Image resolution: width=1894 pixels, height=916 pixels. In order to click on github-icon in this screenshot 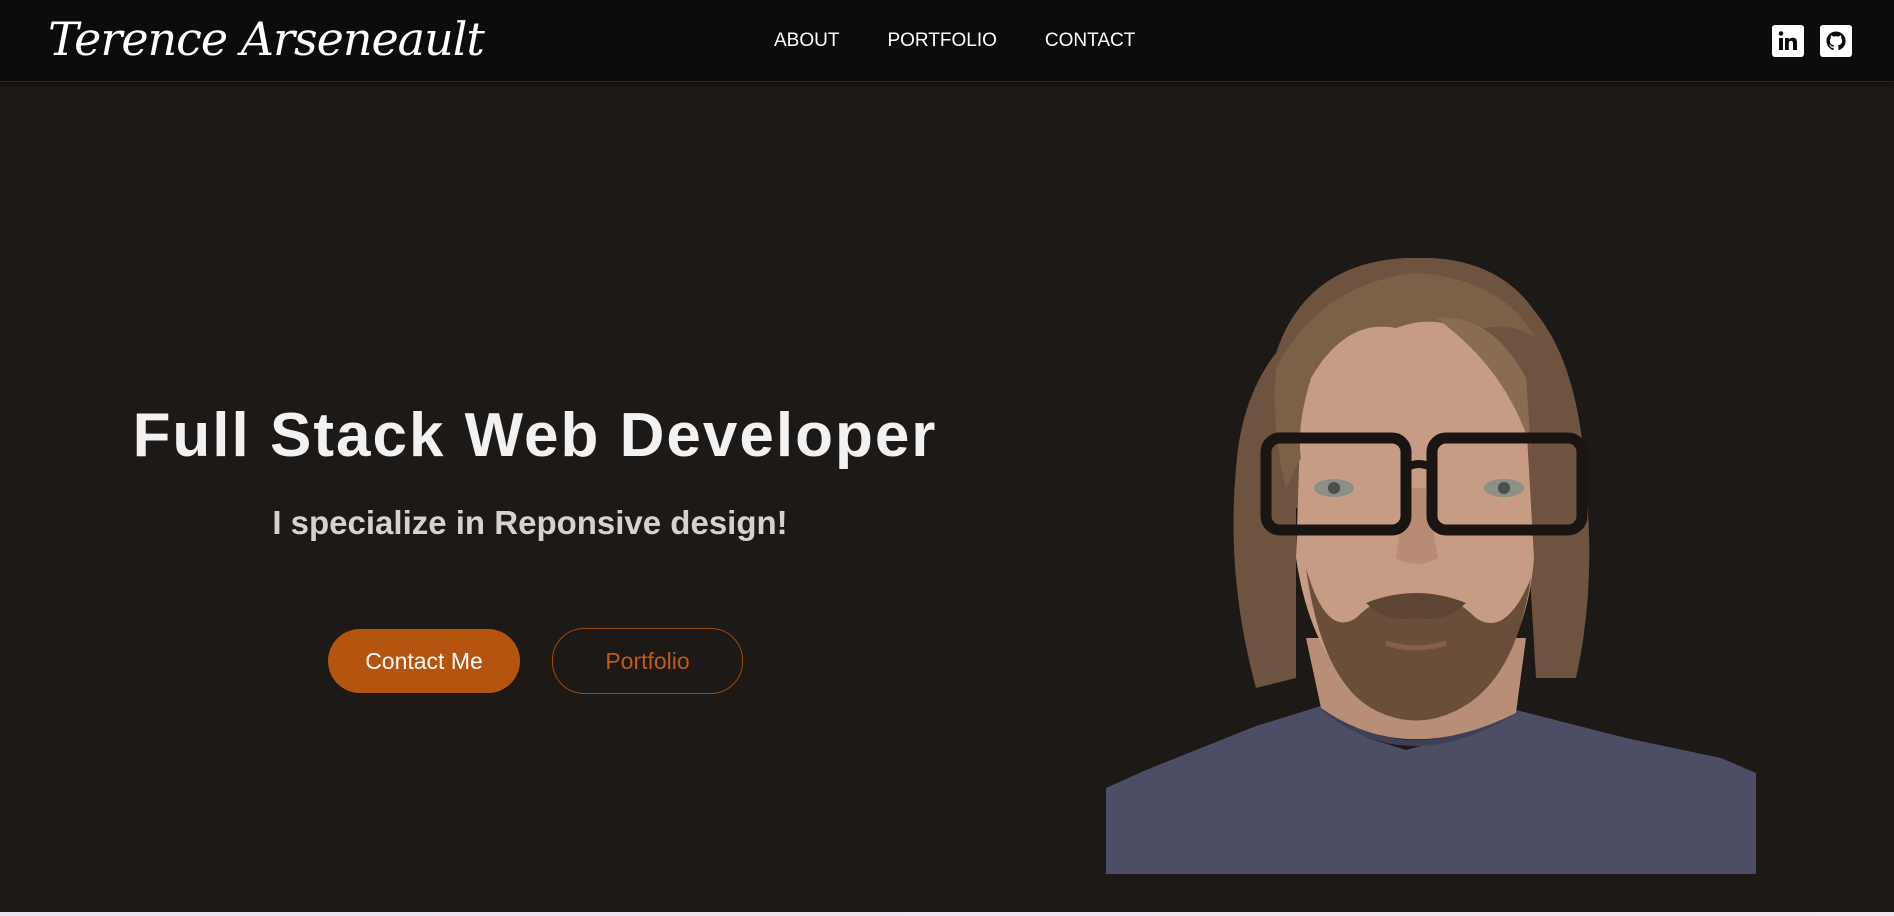, I will do `click(1836, 41)`.